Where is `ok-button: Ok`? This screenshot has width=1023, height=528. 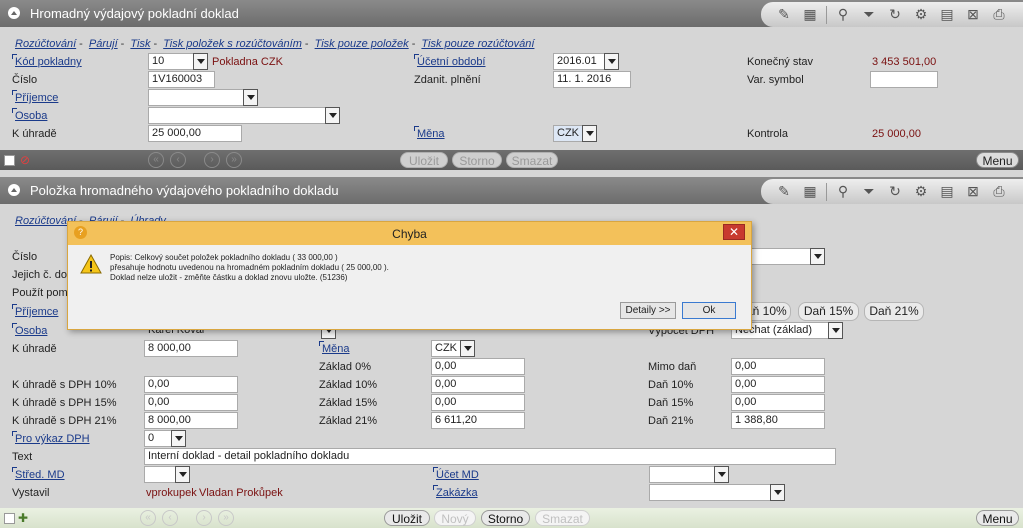
ok-button: Ok is located at coordinates (709, 310).